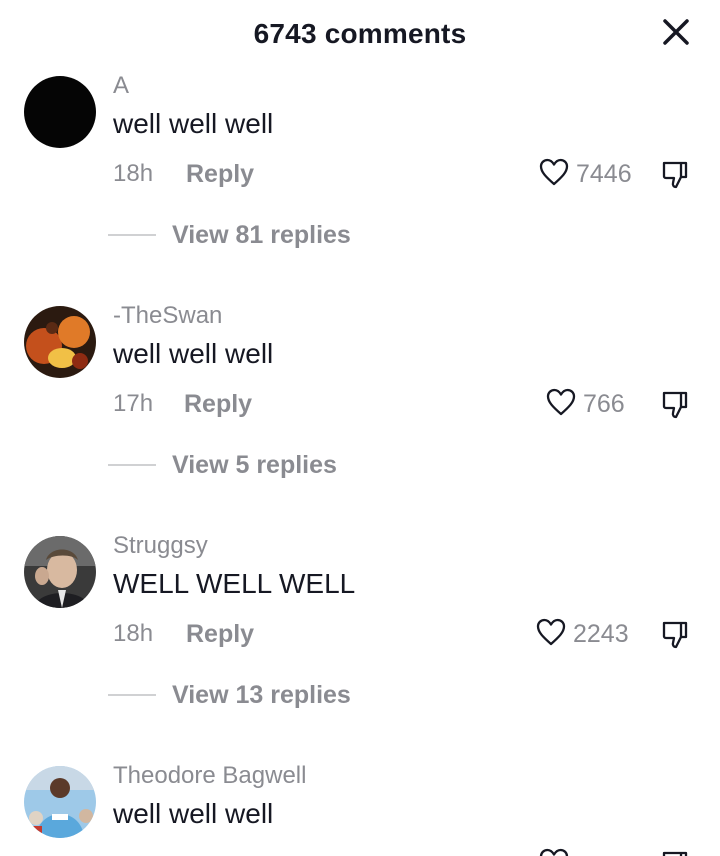 The width and height of the screenshot is (720, 856). What do you see at coordinates (234, 583) in the screenshot?
I see `comment-text: WELL WELL WELL` at bounding box center [234, 583].